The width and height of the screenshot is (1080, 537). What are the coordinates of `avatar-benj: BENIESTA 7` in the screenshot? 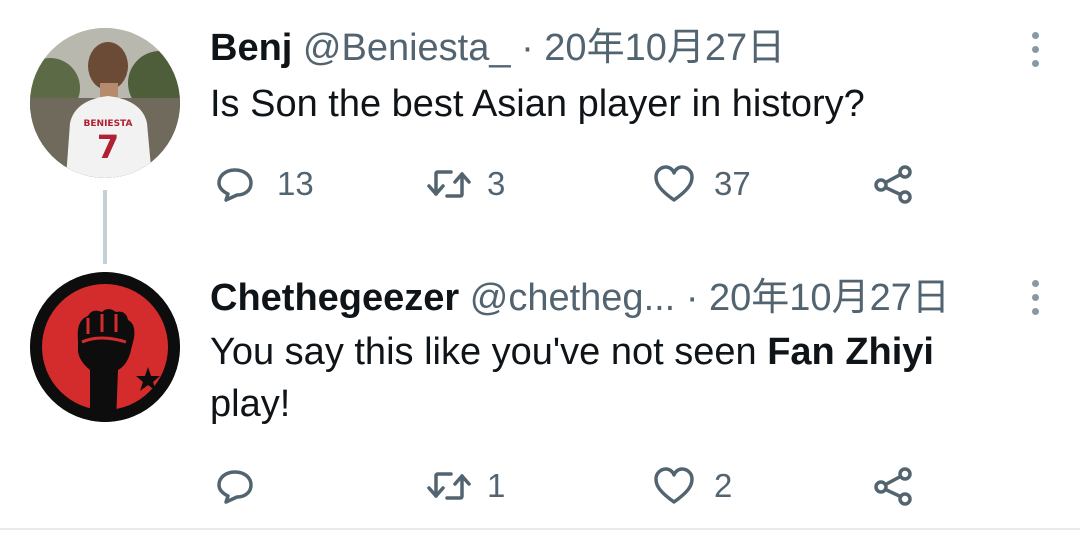 It's located at (105, 103).